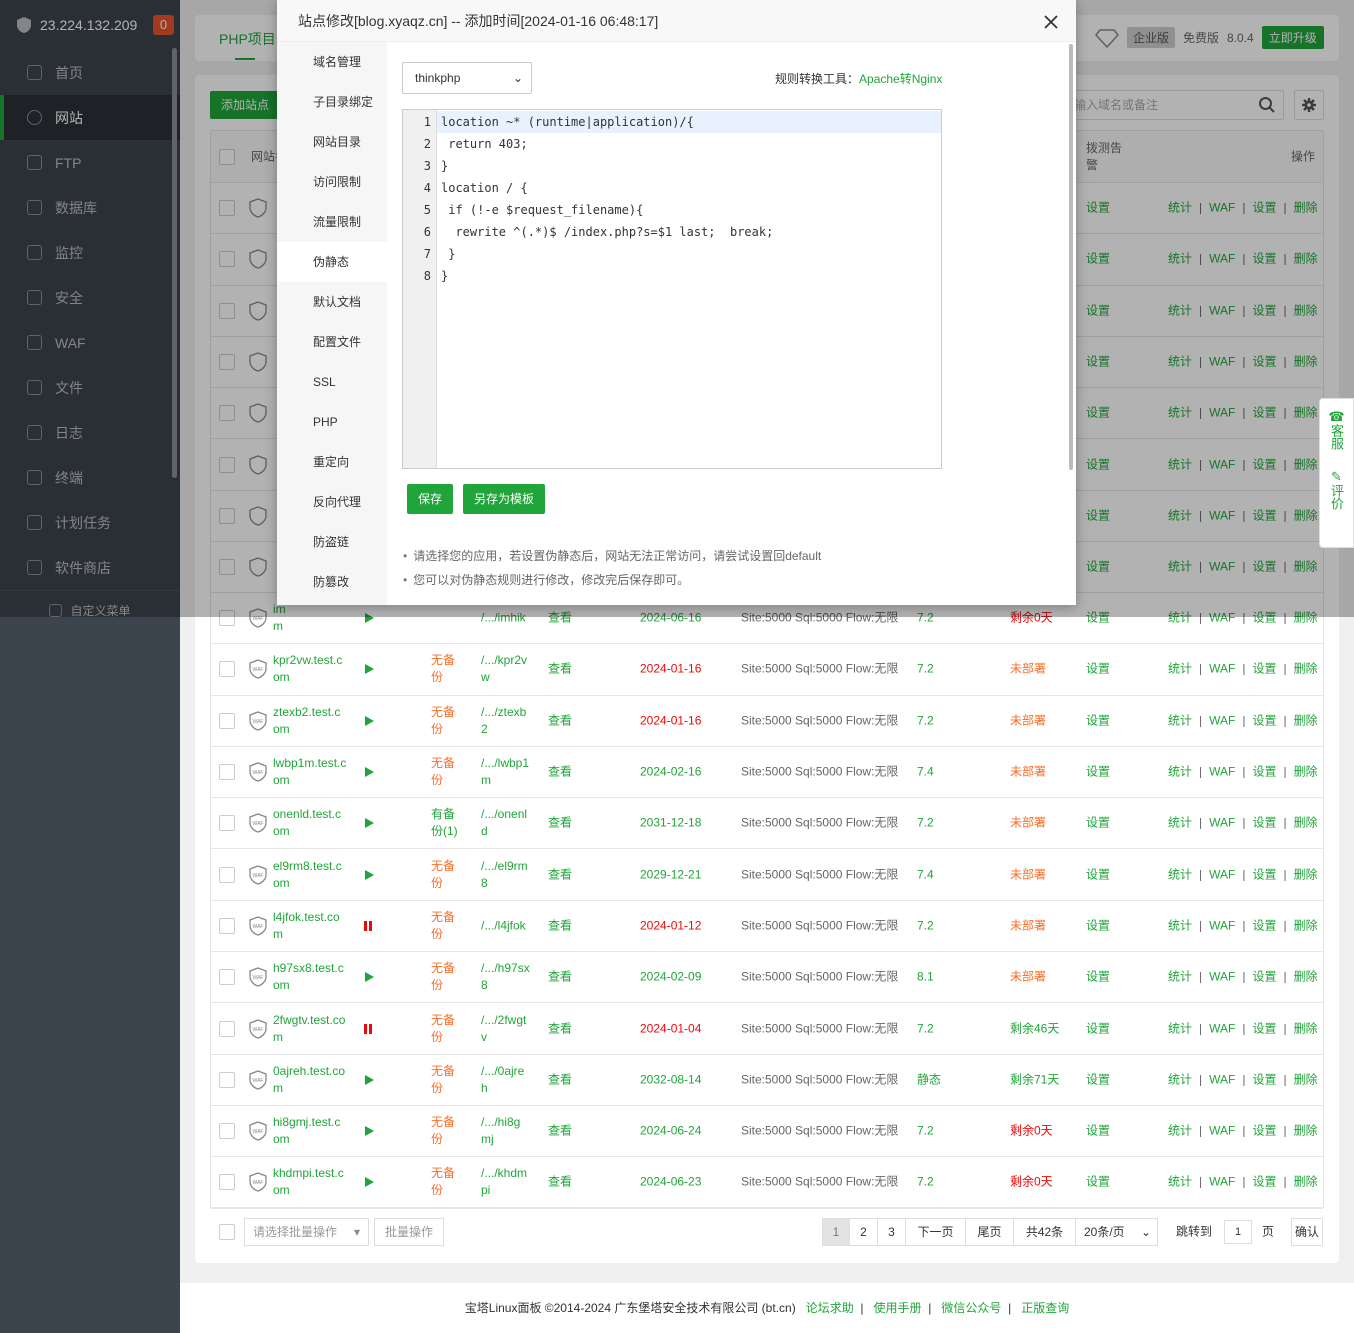 Image resolution: width=1354 pixels, height=1333 pixels. I want to click on php-version: 8.1, so click(925, 977).